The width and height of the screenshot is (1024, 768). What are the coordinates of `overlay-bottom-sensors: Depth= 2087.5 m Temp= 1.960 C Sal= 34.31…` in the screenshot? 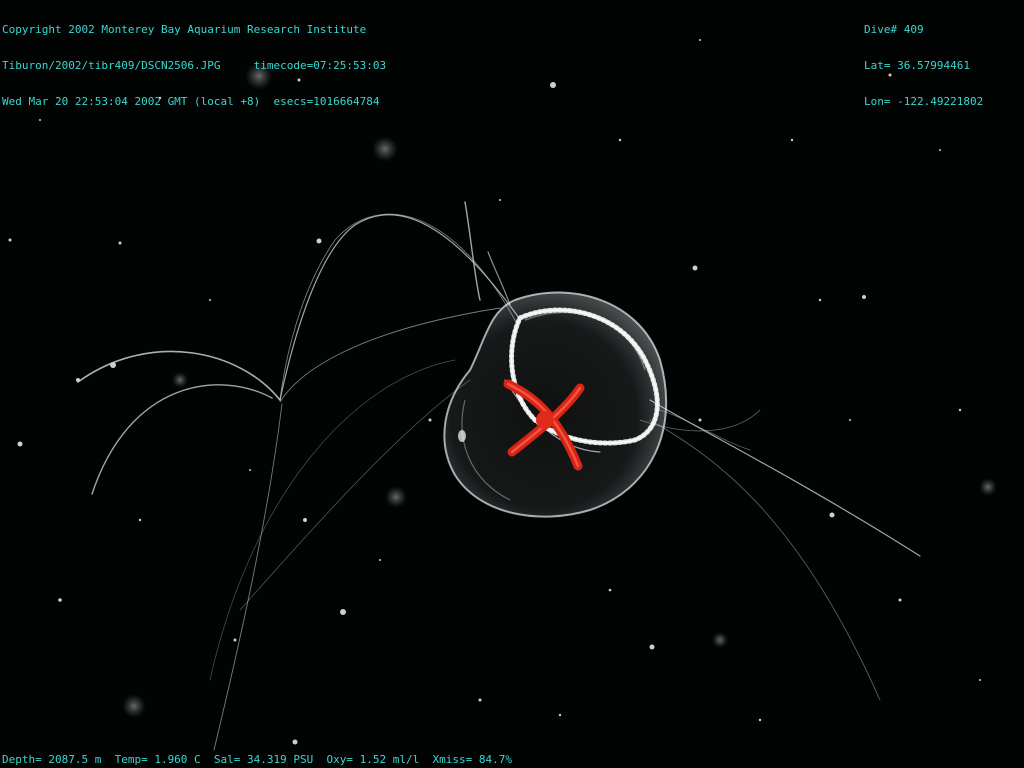 It's located at (257, 759).